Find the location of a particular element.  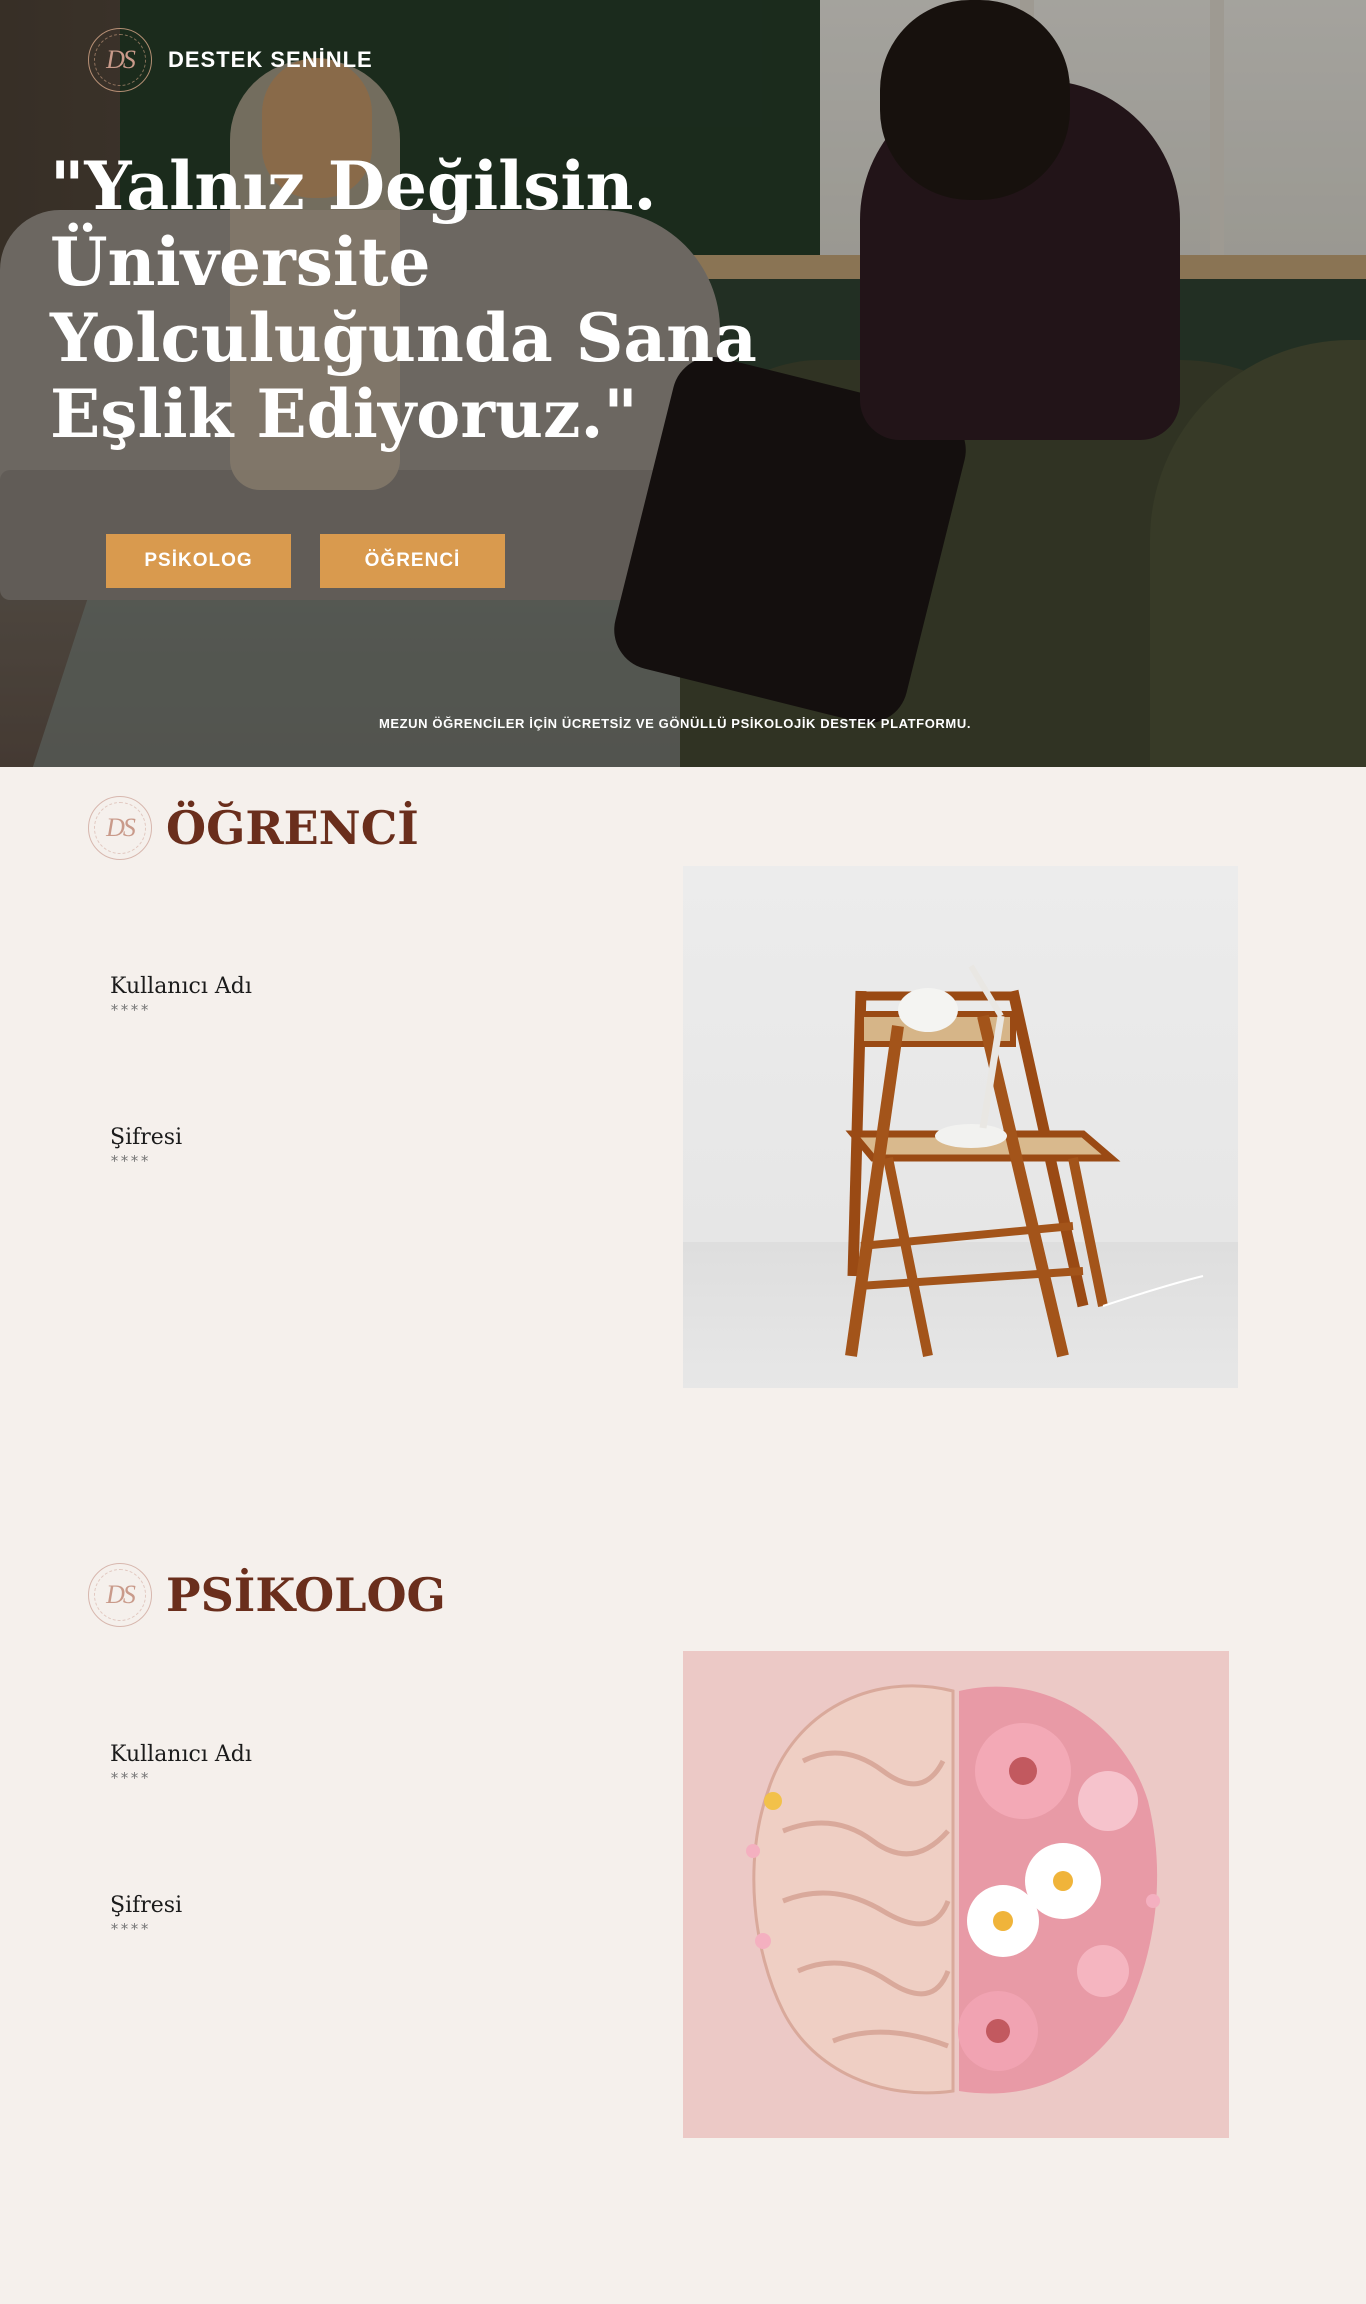

student-section-header: DS ÖĞRENCİ is located at coordinates (253, 828).